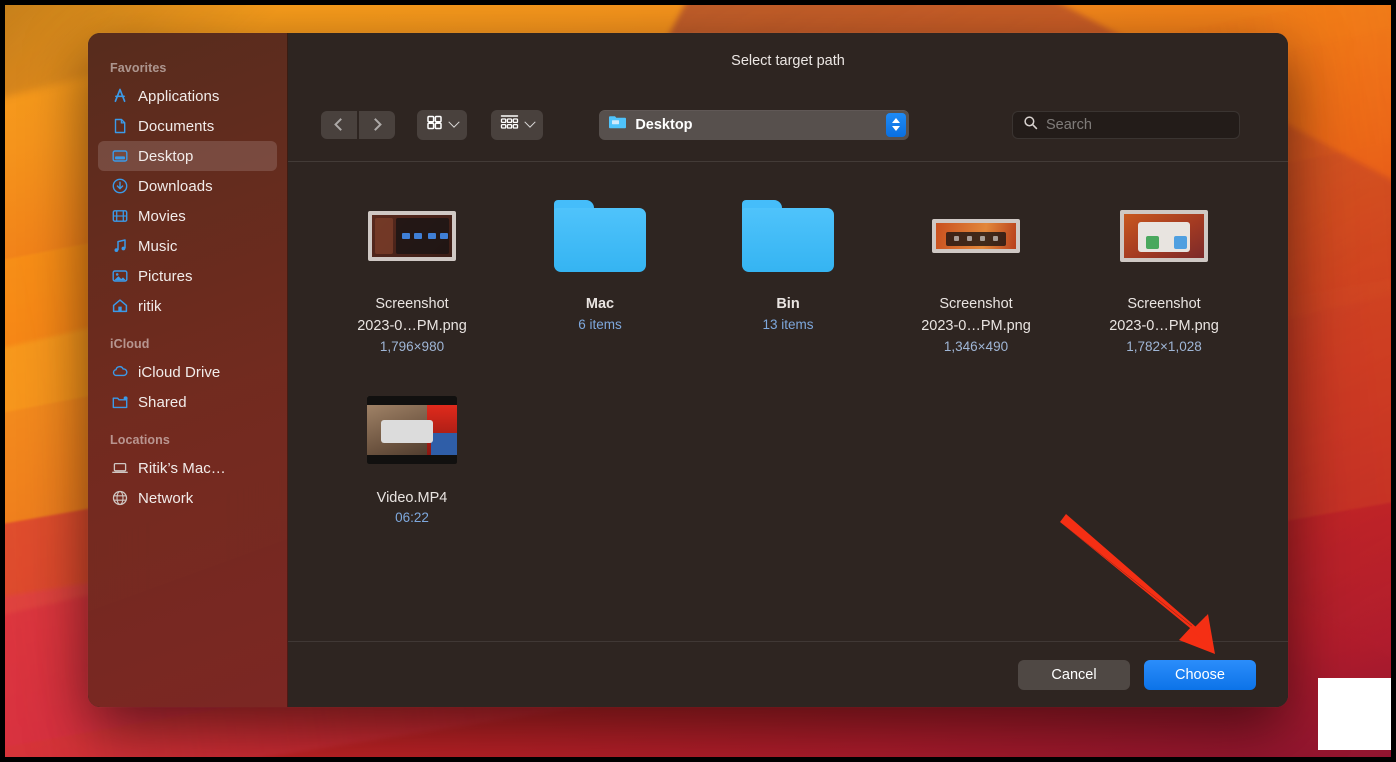  What do you see at coordinates (119, 186) in the screenshot?
I see `downloads-icon` at bounding box center [119, 186].